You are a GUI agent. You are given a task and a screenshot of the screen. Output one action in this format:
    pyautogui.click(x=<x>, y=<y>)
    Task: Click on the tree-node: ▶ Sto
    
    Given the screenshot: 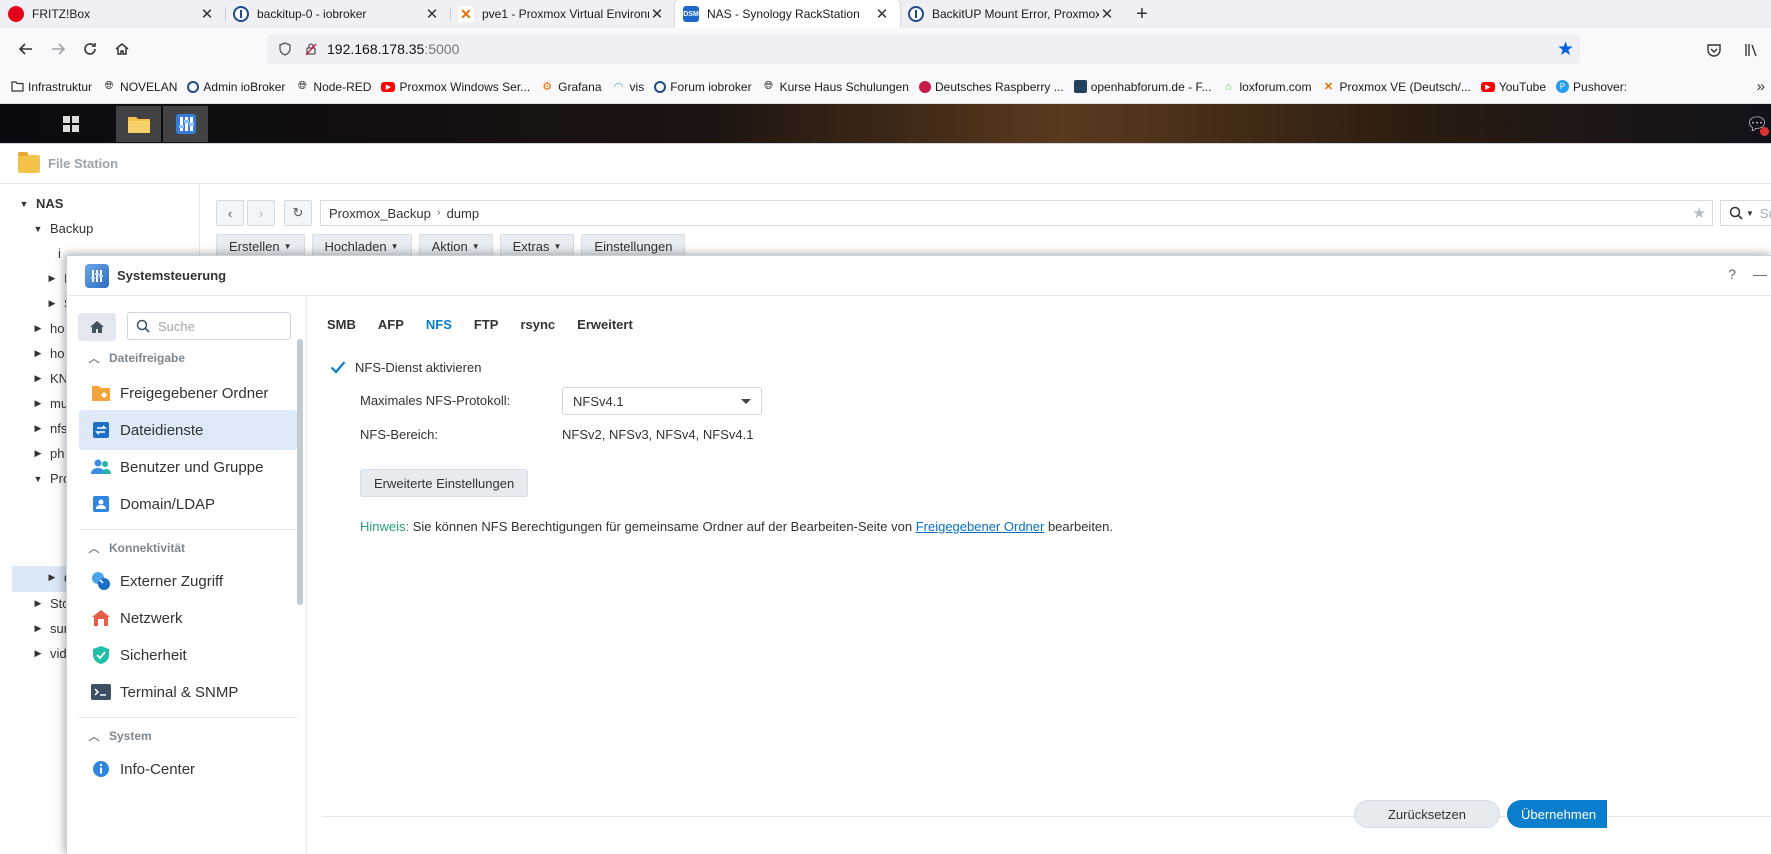 What is the action you would take?
    pyautogui.click(x=51, y=603)
    